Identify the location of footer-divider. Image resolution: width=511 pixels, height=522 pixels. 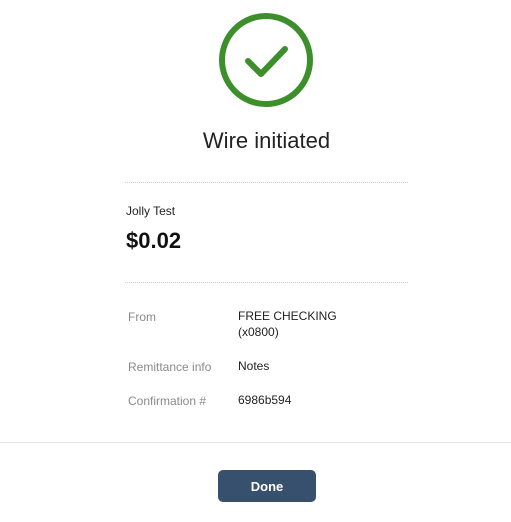
(255, 442).